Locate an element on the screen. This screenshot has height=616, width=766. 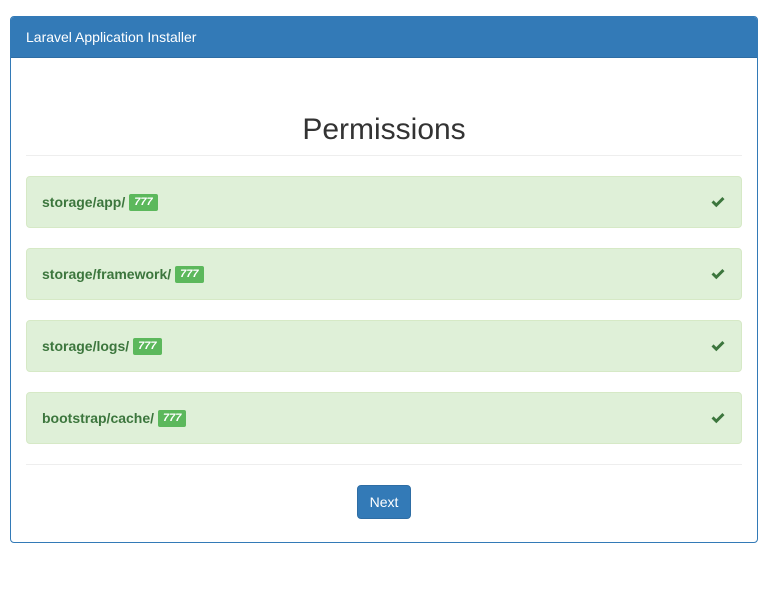
permission-item-bootstrap-cache: bootstrap/cache/ 777 is located at coordinates (384, 418).